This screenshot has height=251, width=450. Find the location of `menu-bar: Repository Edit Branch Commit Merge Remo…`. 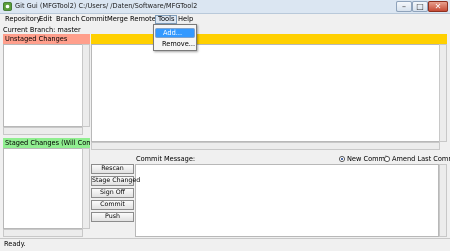

menu-bar: Repository Edit Branch Commit Merge Remo… is located at coordinates (225, 19).